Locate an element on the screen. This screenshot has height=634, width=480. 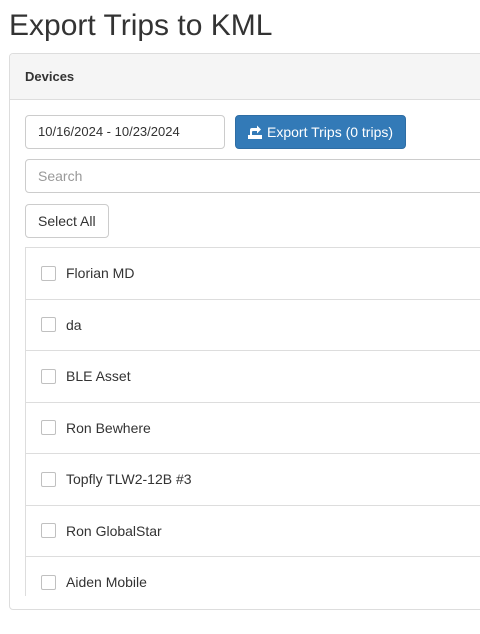
list-item: Florian MD is located at coordinates (253, 274).